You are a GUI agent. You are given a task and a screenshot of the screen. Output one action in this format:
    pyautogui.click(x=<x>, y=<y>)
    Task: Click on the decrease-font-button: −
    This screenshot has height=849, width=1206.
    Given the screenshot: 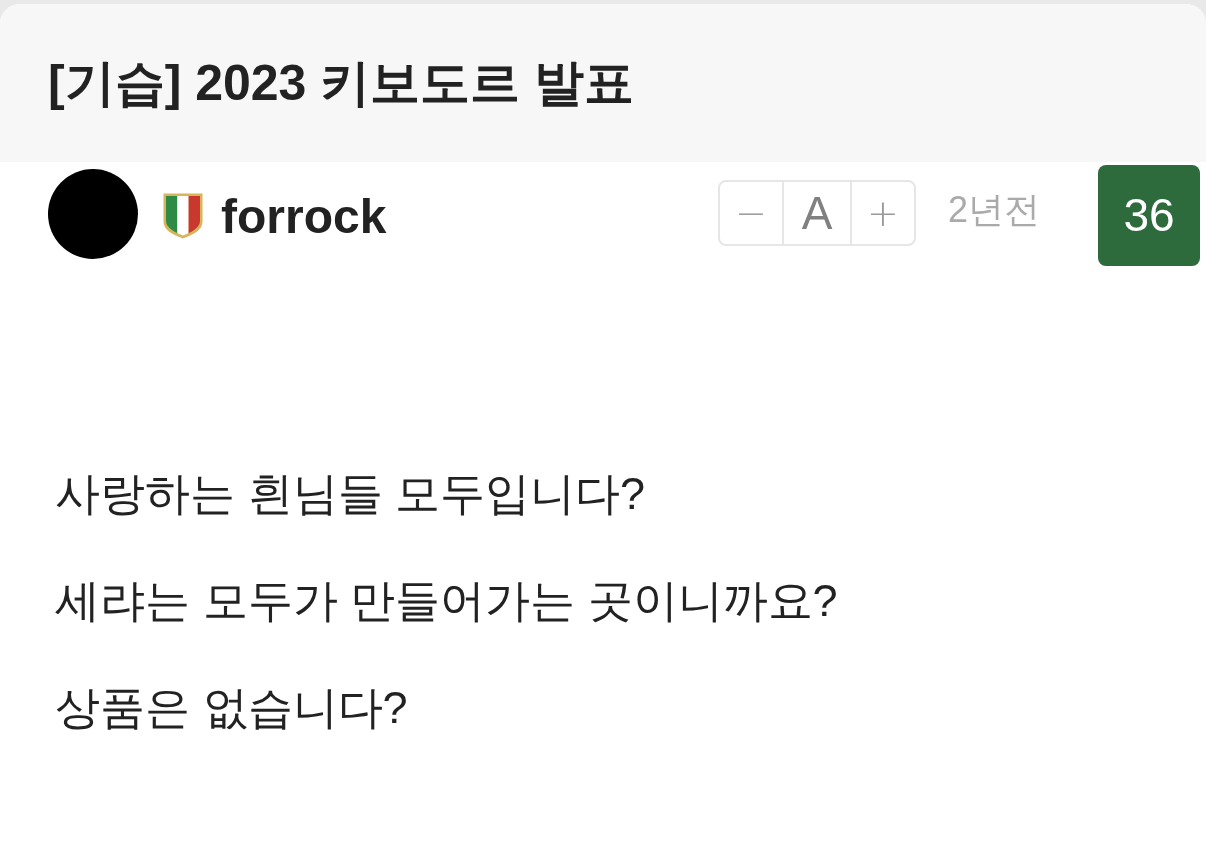 What is the action you would take?
    pyautogui.click(x=750, y=213)
    